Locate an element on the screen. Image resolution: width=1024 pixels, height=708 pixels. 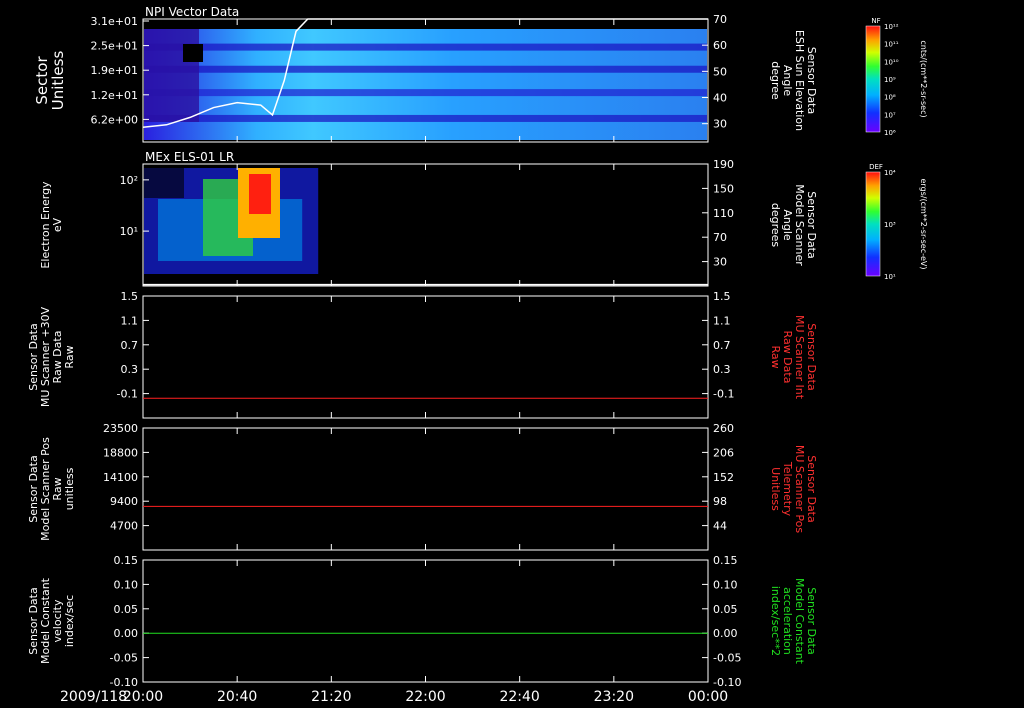
y2-axis-label-line: Raw is located at coordinates (775, 356).